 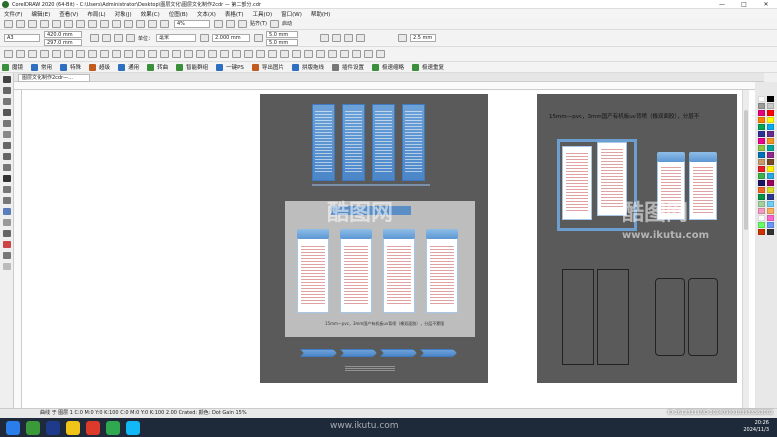 What do you see at coordinates (7, 266) in the screenshot?
I see `add-tool-icon` at bounding box center [7, 266].